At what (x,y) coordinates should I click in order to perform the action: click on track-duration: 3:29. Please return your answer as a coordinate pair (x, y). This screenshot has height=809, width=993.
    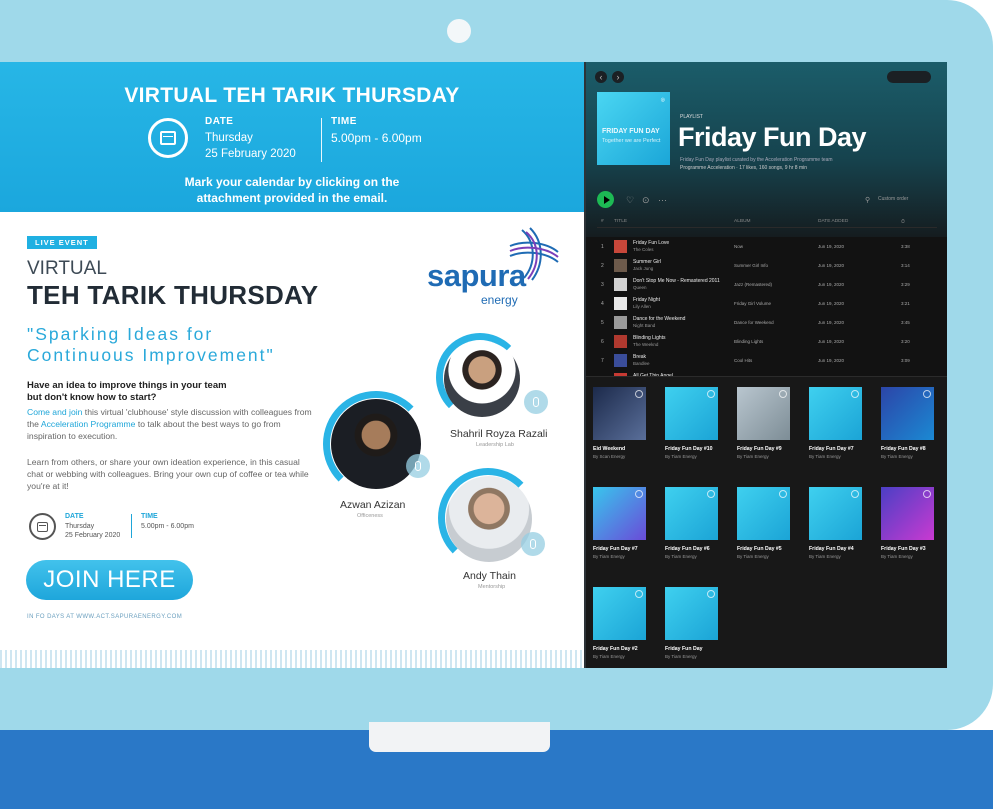
    Looking at the image, I should click on (905, 284).